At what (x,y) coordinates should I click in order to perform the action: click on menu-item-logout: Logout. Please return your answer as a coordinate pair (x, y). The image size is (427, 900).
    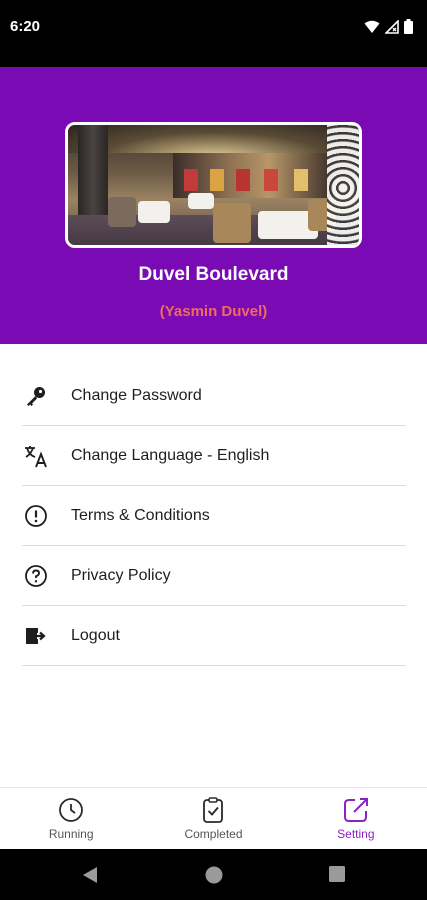
    Looking at the image, I should click on (214, 636).